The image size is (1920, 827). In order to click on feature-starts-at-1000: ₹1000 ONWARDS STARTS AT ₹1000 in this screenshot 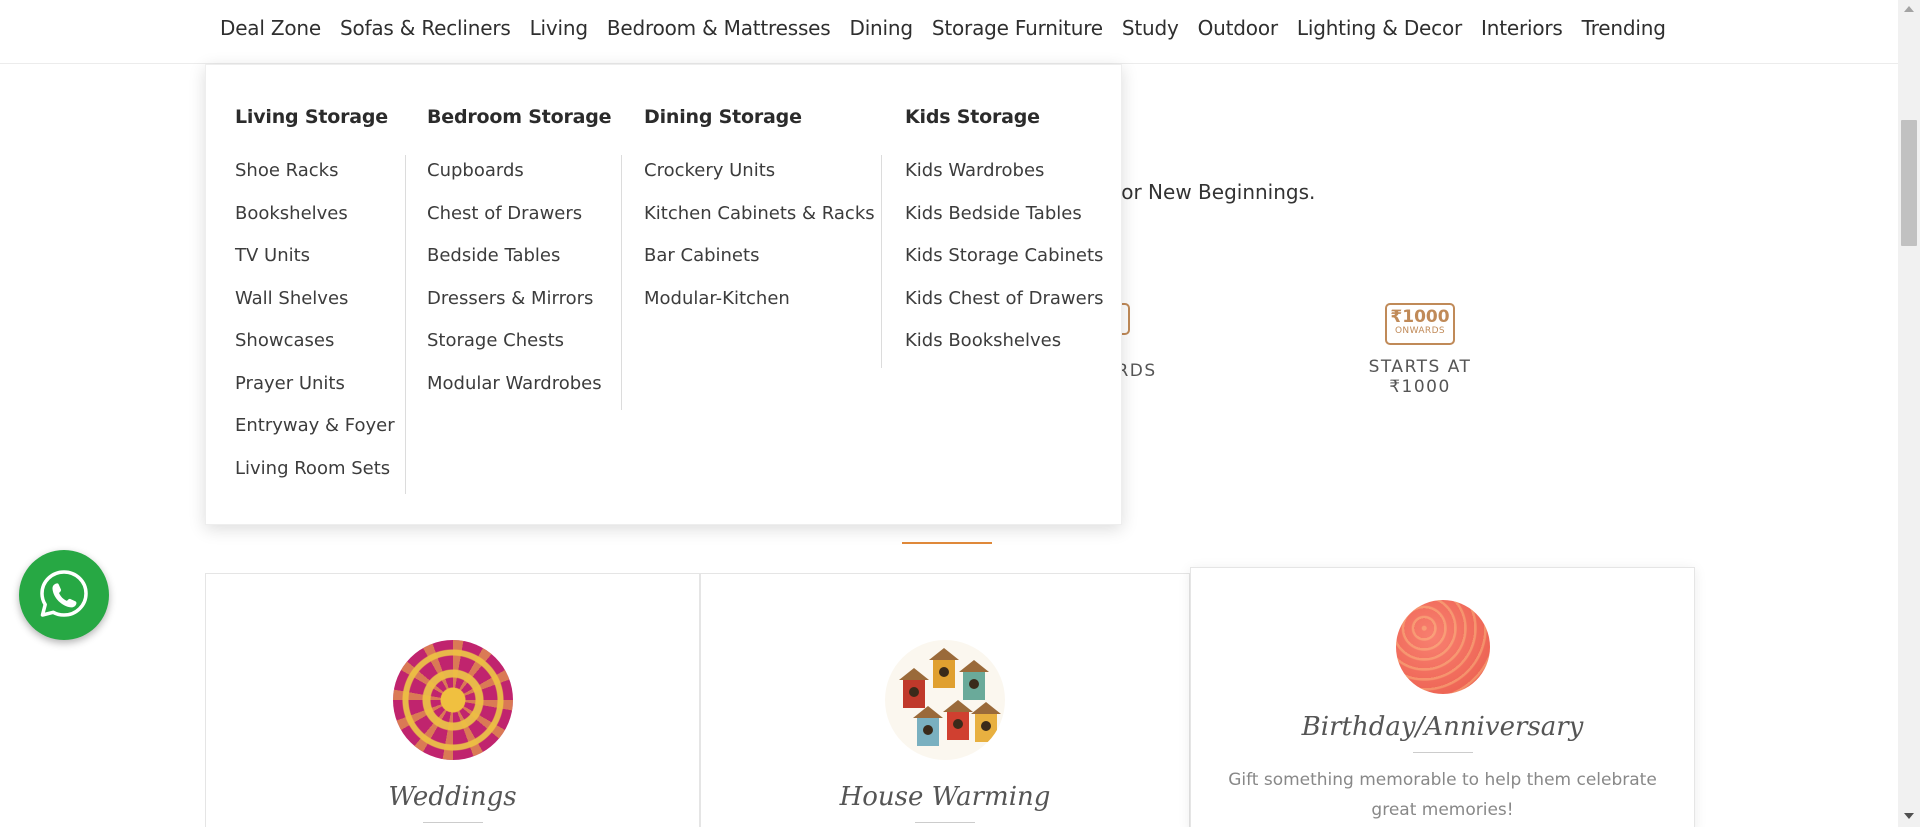, I will do `click(1420, 350)`.